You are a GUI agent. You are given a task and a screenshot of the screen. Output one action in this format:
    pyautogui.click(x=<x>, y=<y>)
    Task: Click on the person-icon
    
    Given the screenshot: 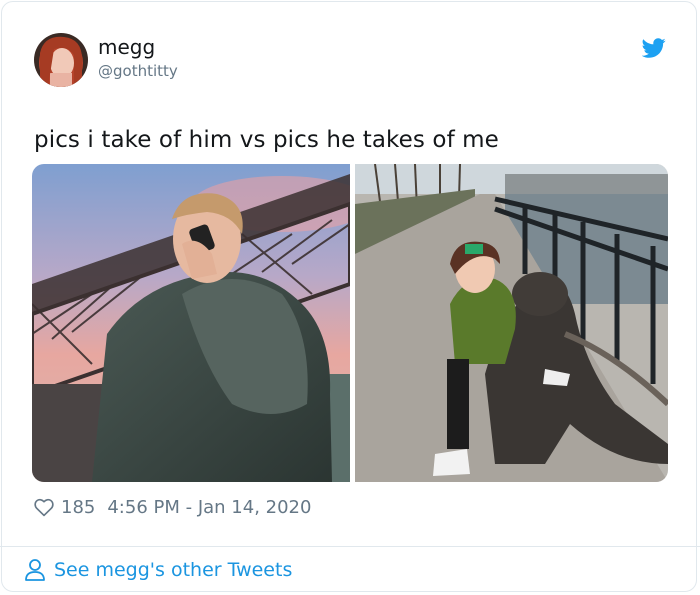 What is the action you would take?
    pyautogui.click(x=35, y=570)
    